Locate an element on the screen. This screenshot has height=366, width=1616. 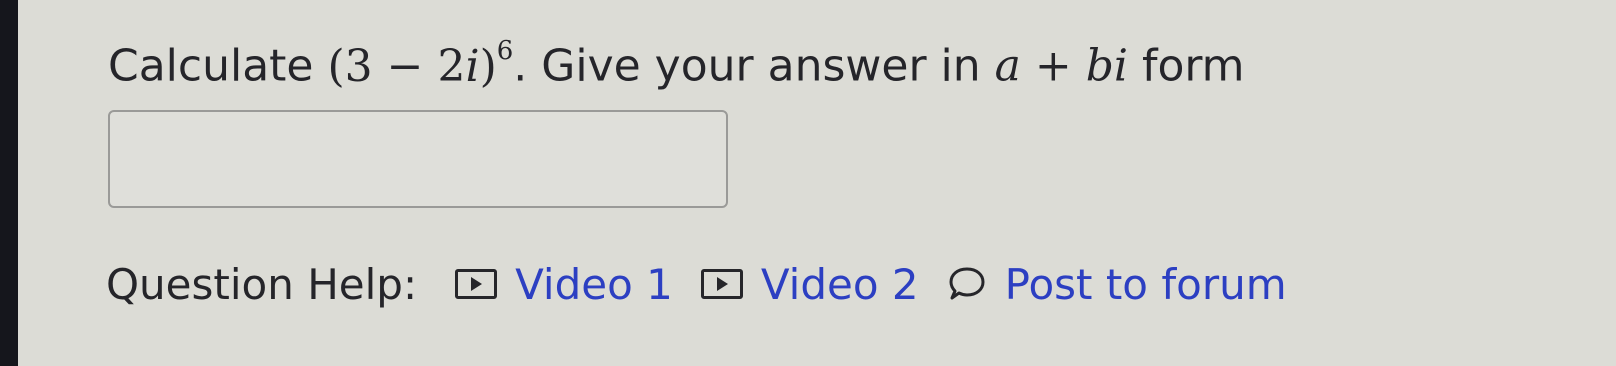
question-prefix: Calculate is located at coordinates (211, 66).